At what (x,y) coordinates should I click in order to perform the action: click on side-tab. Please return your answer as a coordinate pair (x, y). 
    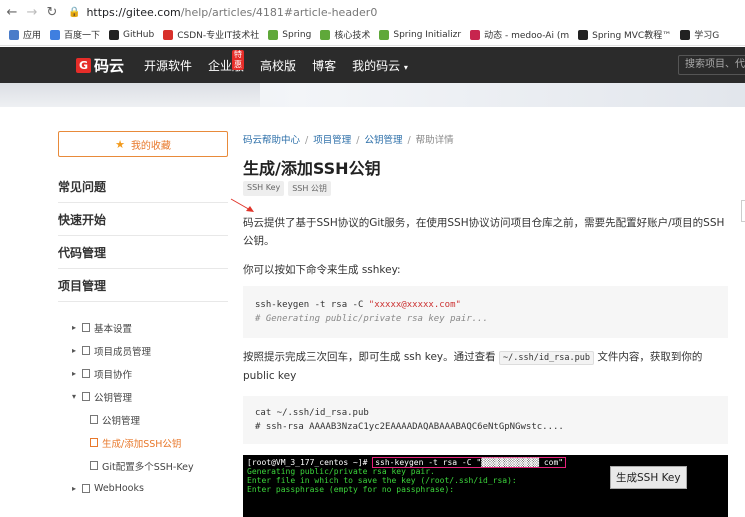
    Looking at the image, I should click on (743, 211).